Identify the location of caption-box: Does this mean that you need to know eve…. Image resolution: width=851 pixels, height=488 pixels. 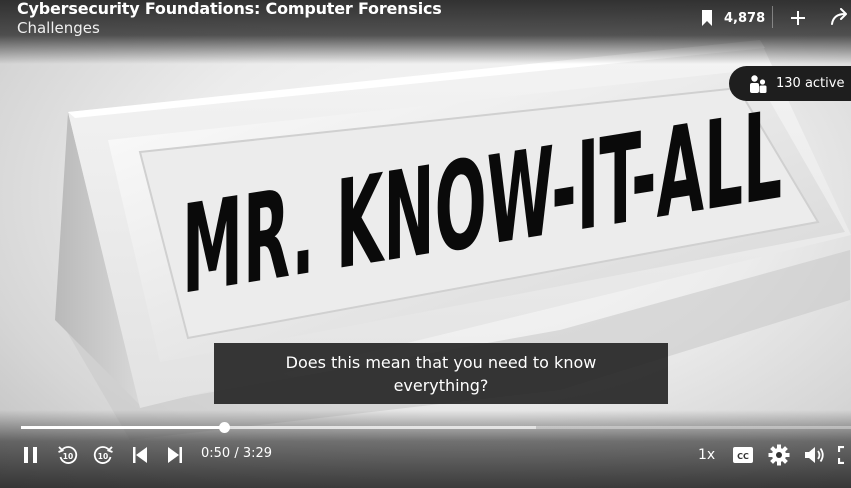
(441, 373).